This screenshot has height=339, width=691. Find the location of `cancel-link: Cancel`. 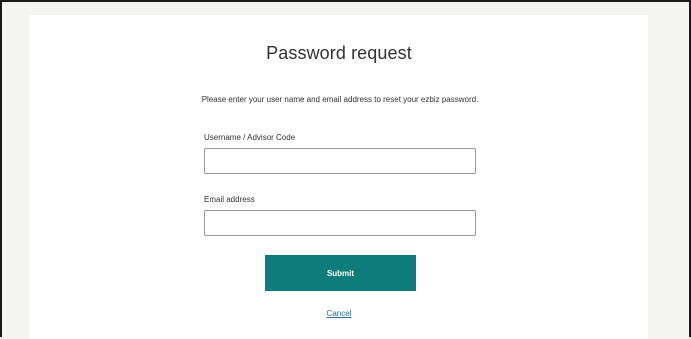

cancel-link: Cancel is located at coordinates (339, 313).